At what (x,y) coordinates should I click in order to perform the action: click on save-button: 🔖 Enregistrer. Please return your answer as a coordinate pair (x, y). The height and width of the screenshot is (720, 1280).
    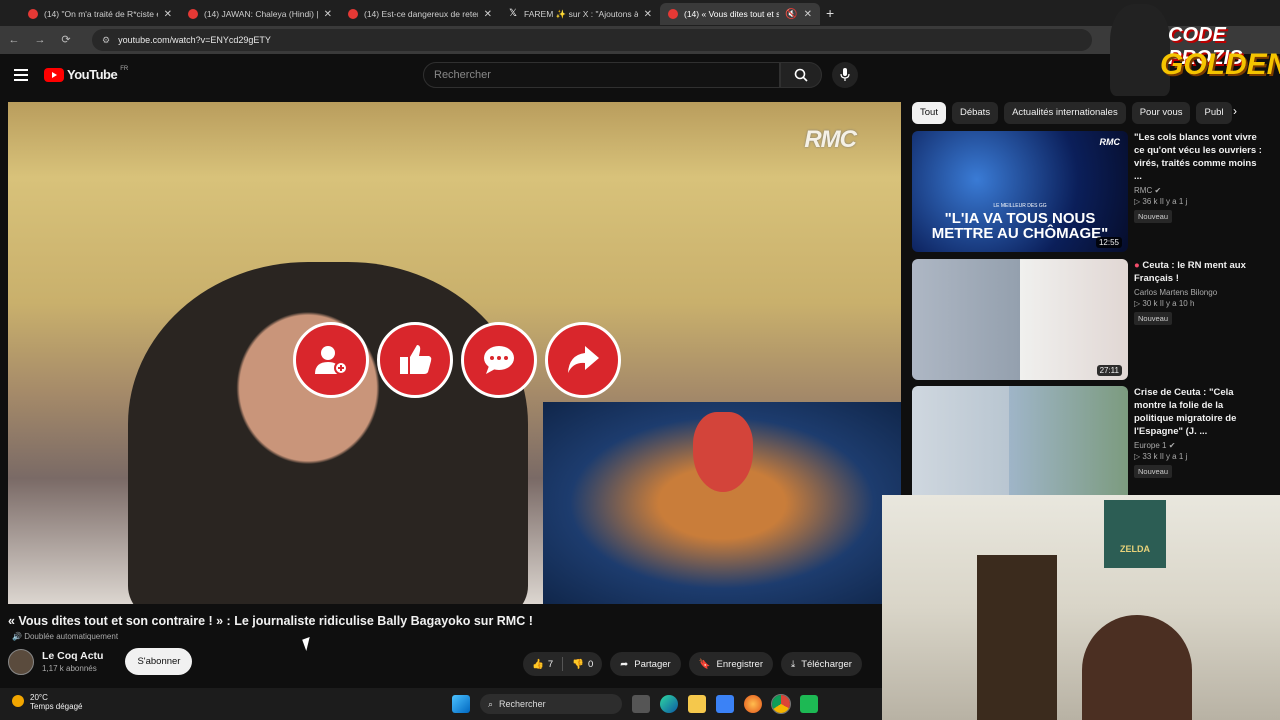
    Looking at the image, I should click on (730, 664).